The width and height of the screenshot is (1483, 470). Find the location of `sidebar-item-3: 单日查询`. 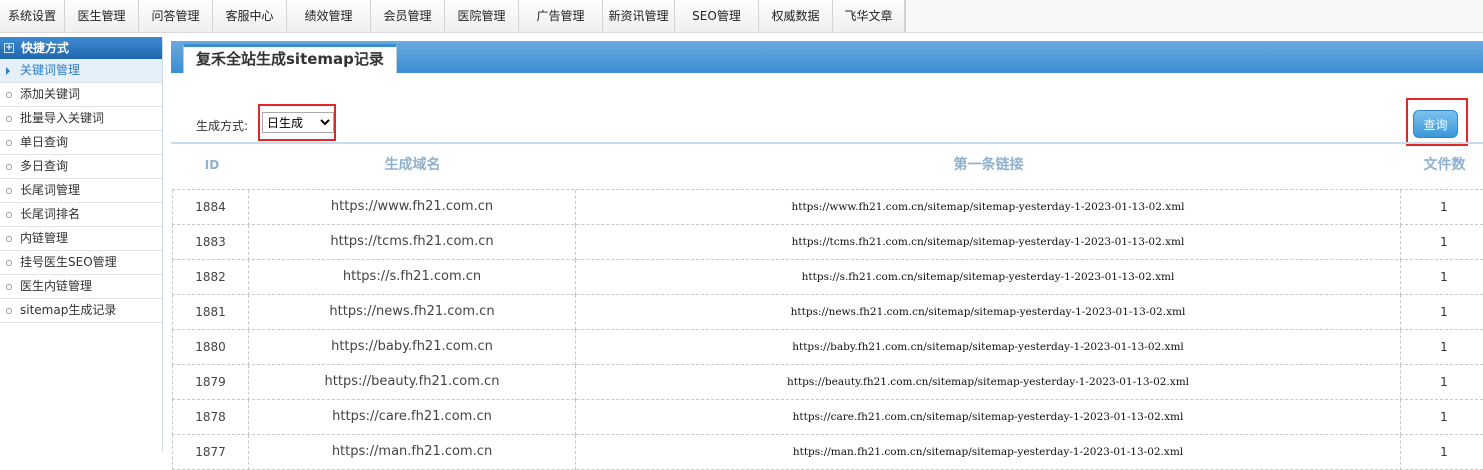

sidebar-item-3: 单日查询 is located at coordinates (81, 143).